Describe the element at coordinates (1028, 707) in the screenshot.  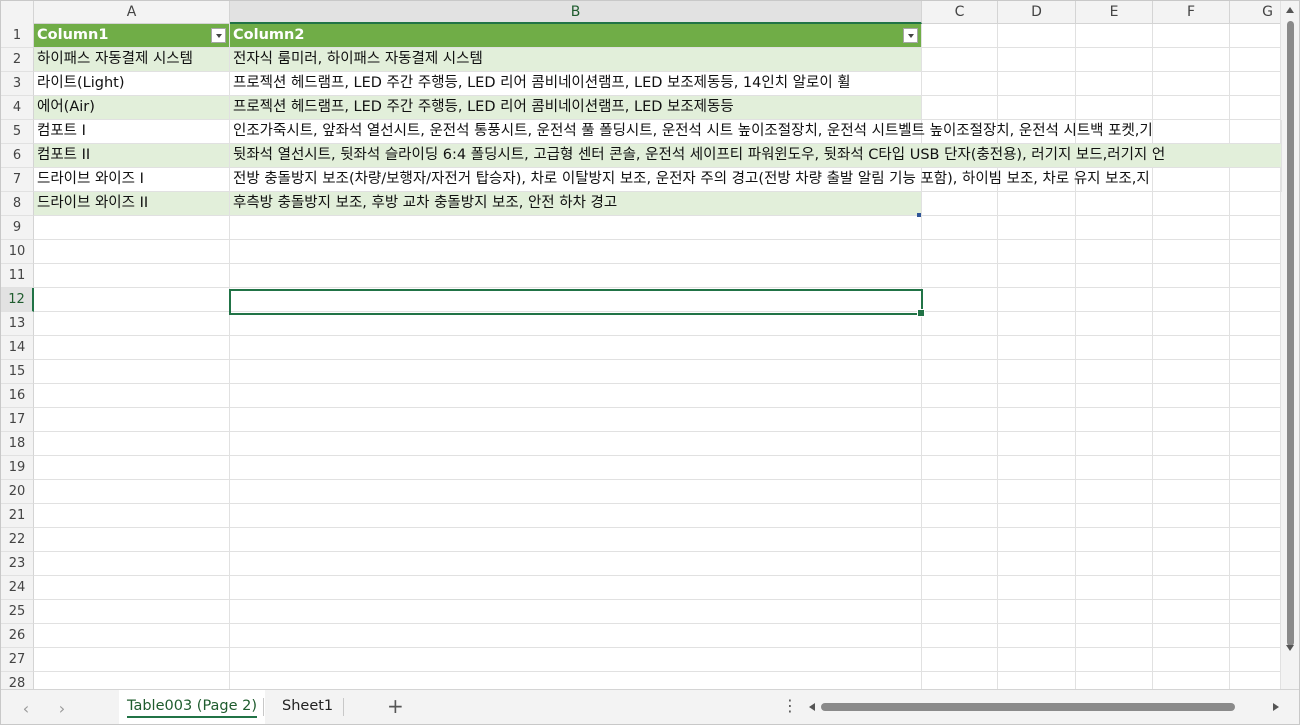
I see `horizontal-scroll-thumb` at that location.